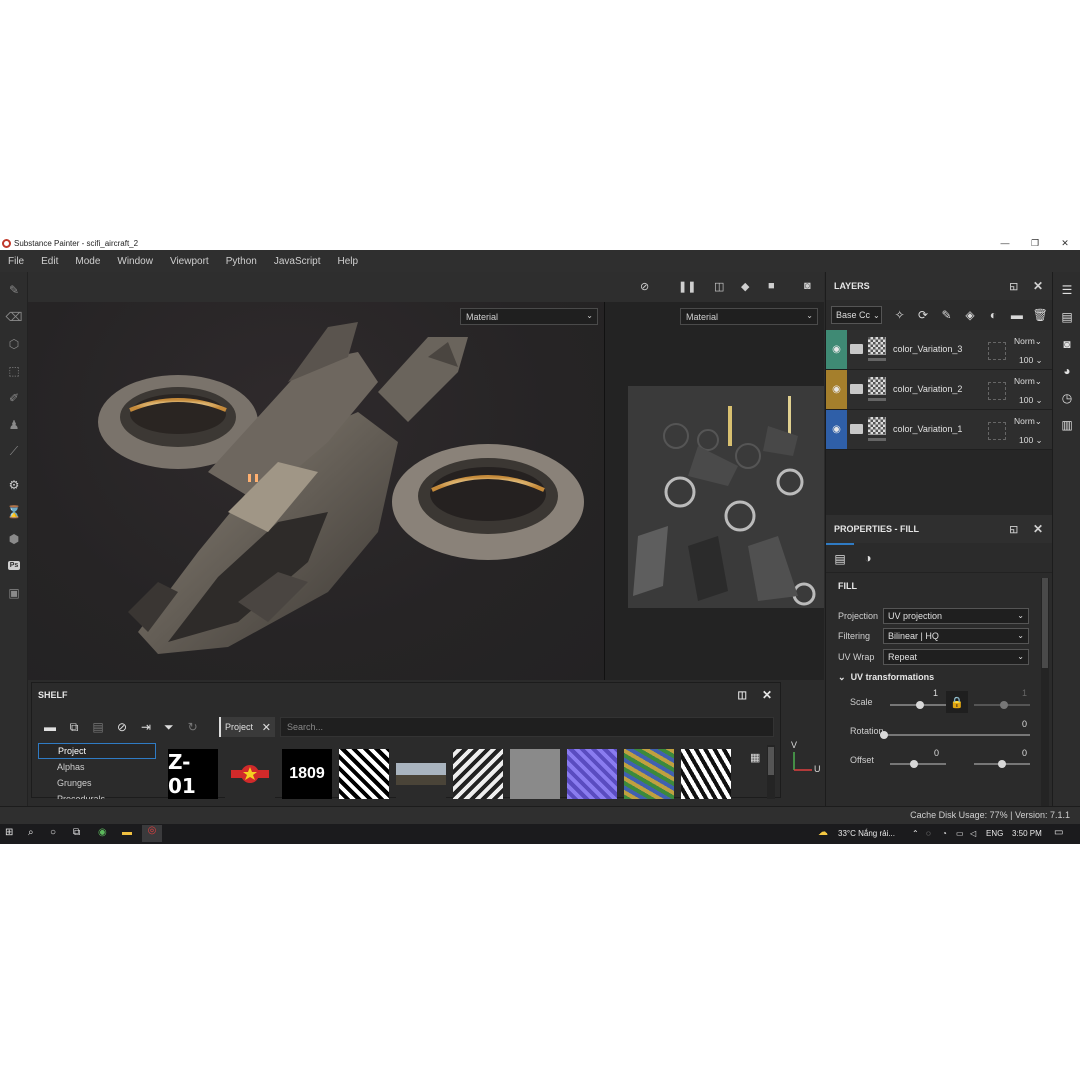  I want to click on new-window-icon: ⧉, so click(74, 727).